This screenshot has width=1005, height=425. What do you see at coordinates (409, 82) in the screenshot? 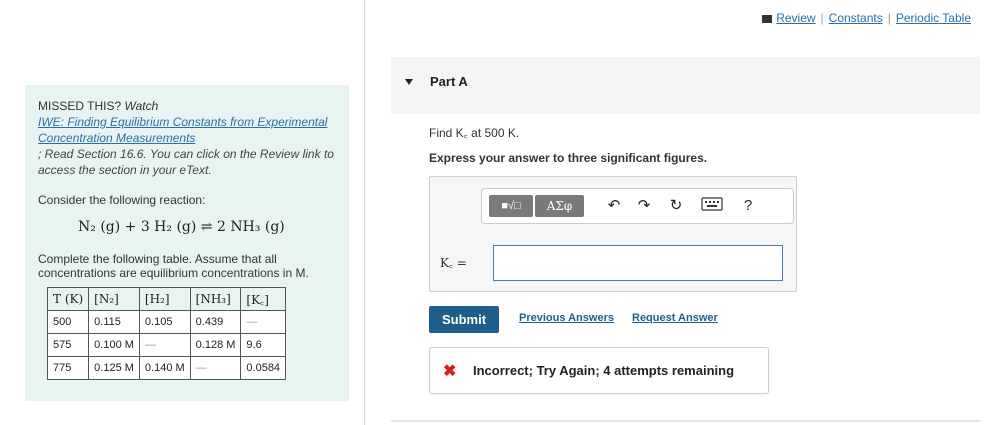
I see `collapse-arrow-icon` at bounding box center [409, 82].